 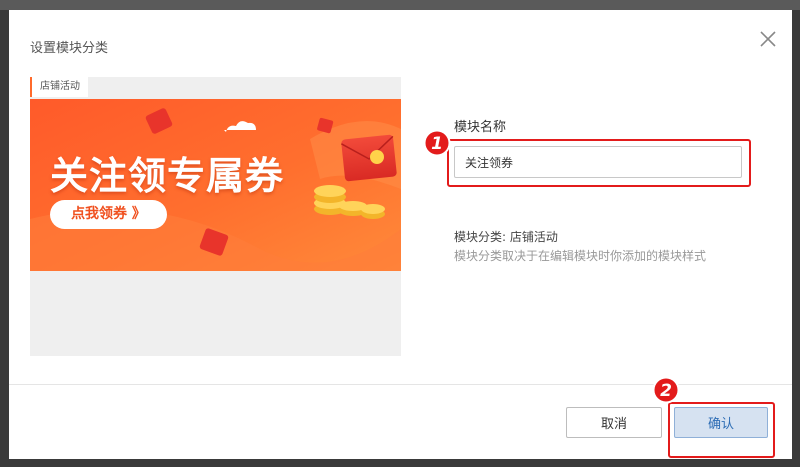 I want to click on banner-headline: 关注领专属券, so click(x=167, y=176).